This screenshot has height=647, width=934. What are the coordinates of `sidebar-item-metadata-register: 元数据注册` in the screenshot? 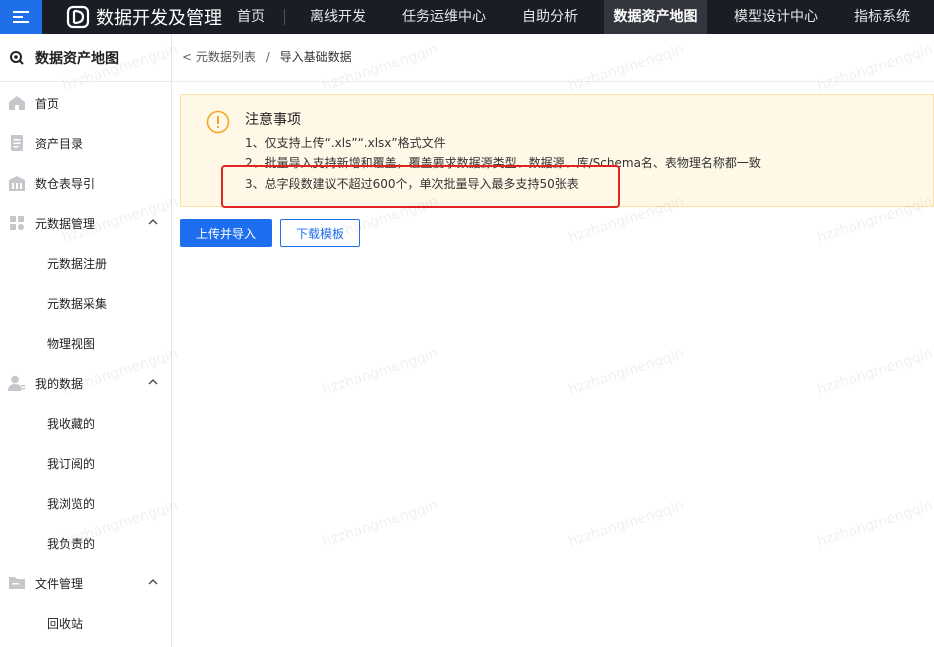 It's located at (85, 263).